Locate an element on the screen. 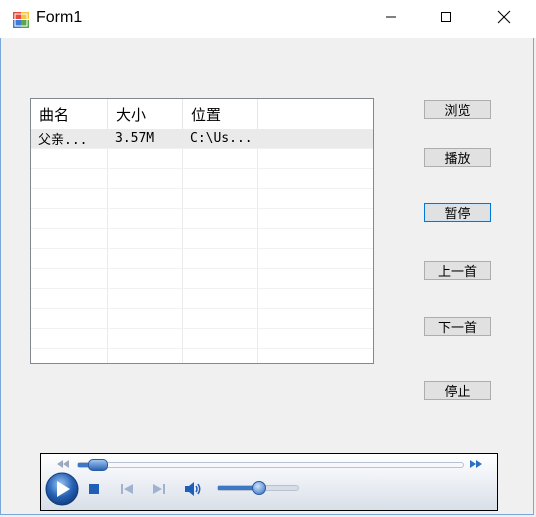  previous-icon is located at coordinates (127, 489).